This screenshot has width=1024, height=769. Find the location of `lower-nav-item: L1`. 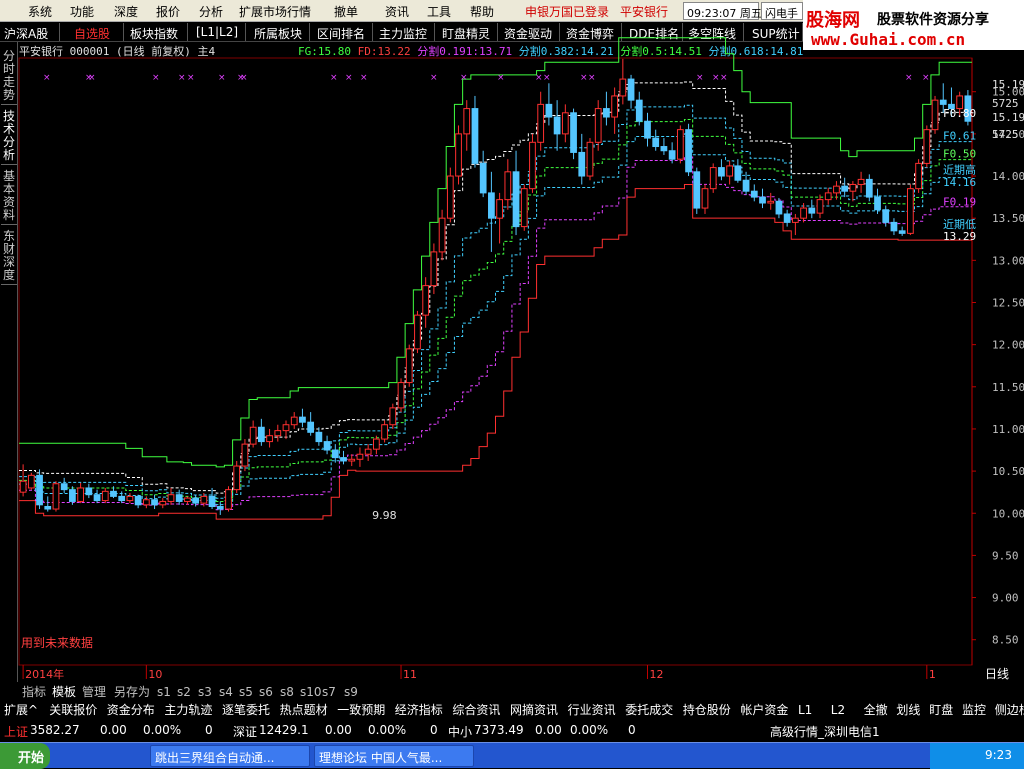

lower-nav-item: L1 is located at coordinates (805, 710).